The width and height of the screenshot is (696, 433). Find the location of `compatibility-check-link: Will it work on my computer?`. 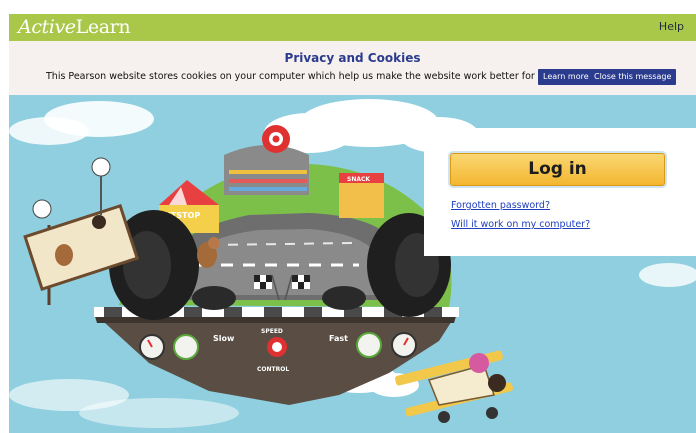

compatibility-check-link: Will it work on my computer? is located at coordinates (520, 224).